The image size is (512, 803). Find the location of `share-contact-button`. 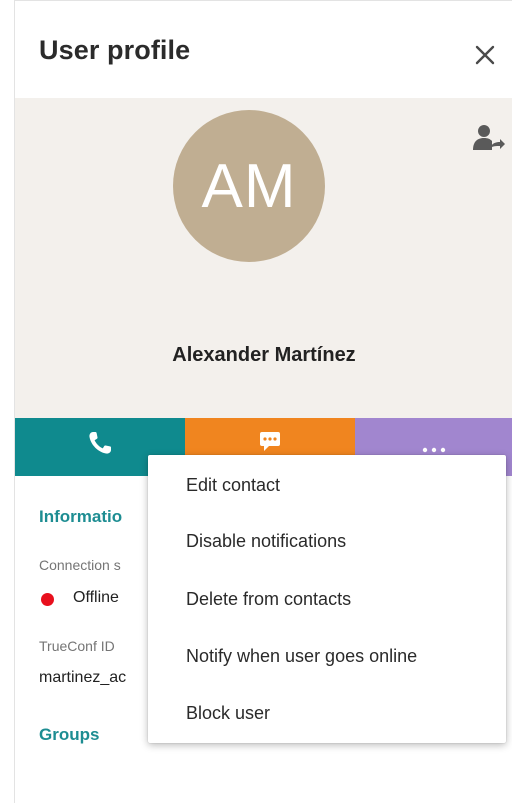

share-contact-button is located at coordinates (488, 139).